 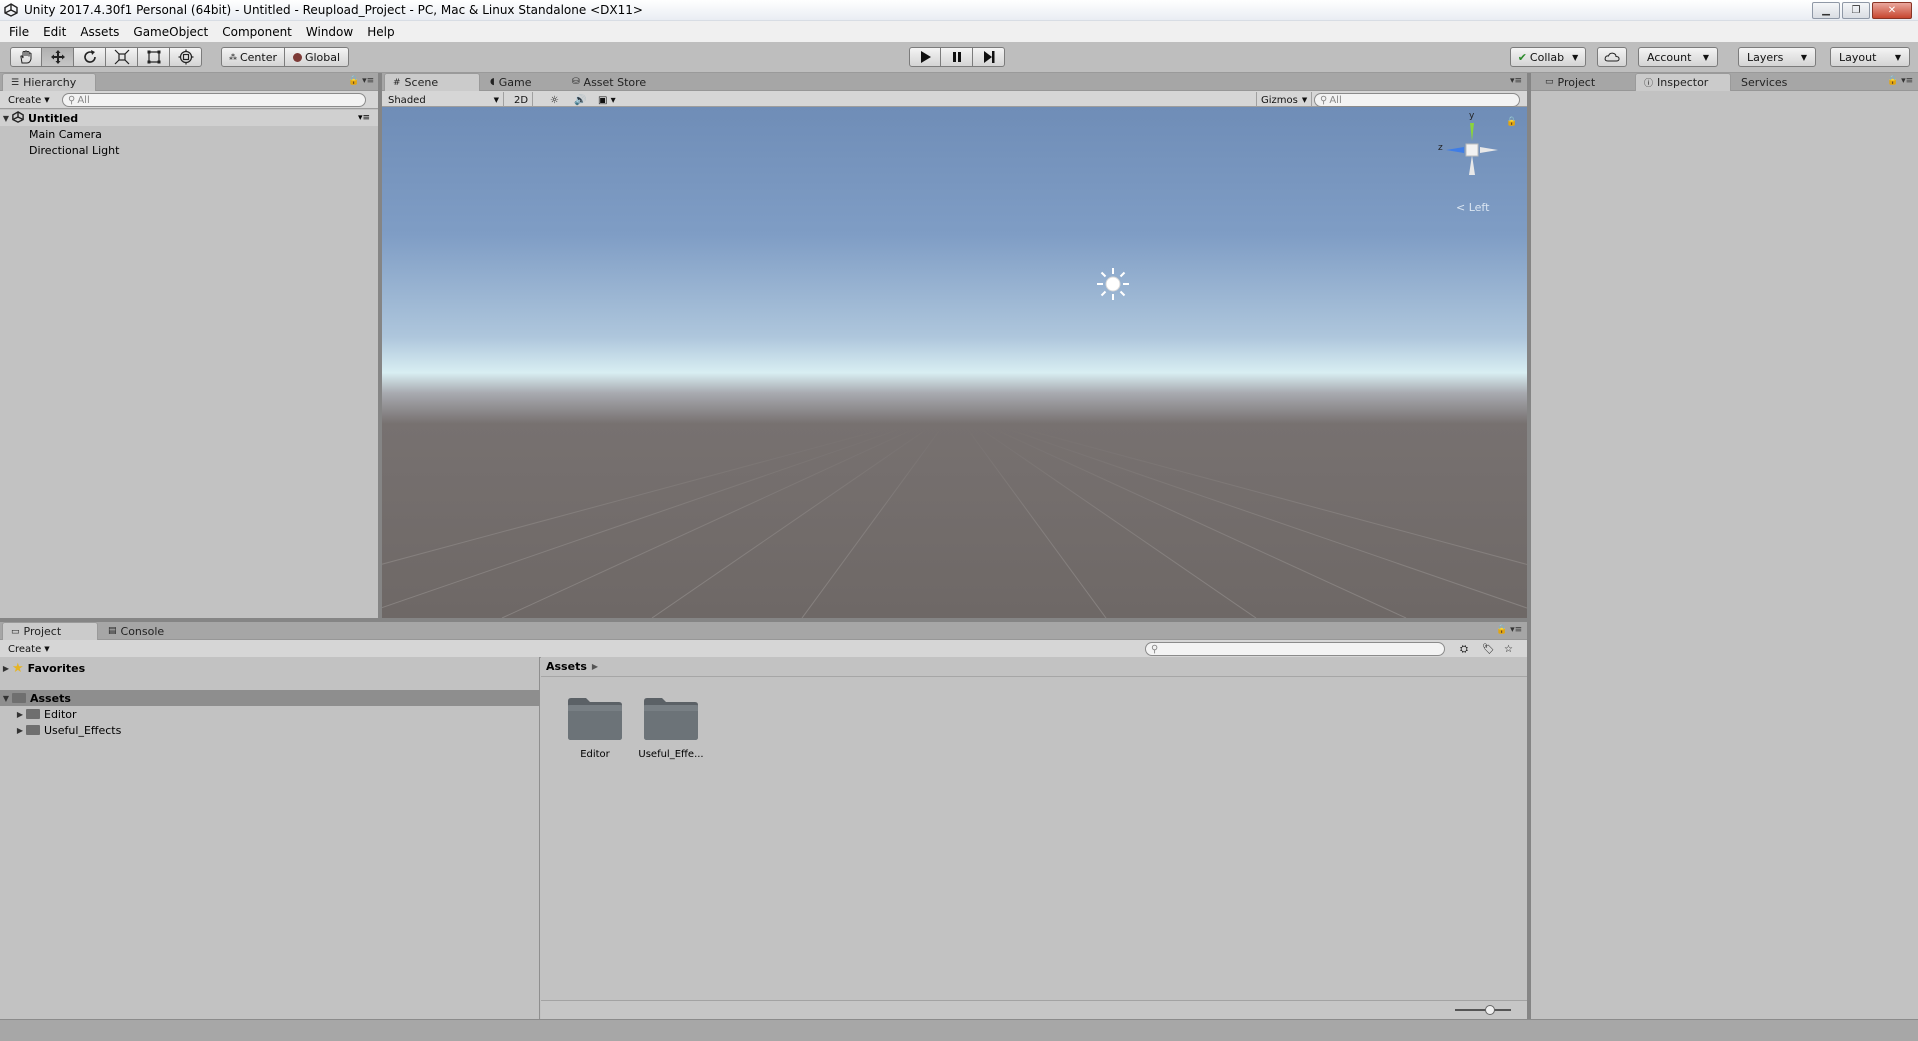 I want to click on folder-icon: ▭, so click(x=15, y=631).